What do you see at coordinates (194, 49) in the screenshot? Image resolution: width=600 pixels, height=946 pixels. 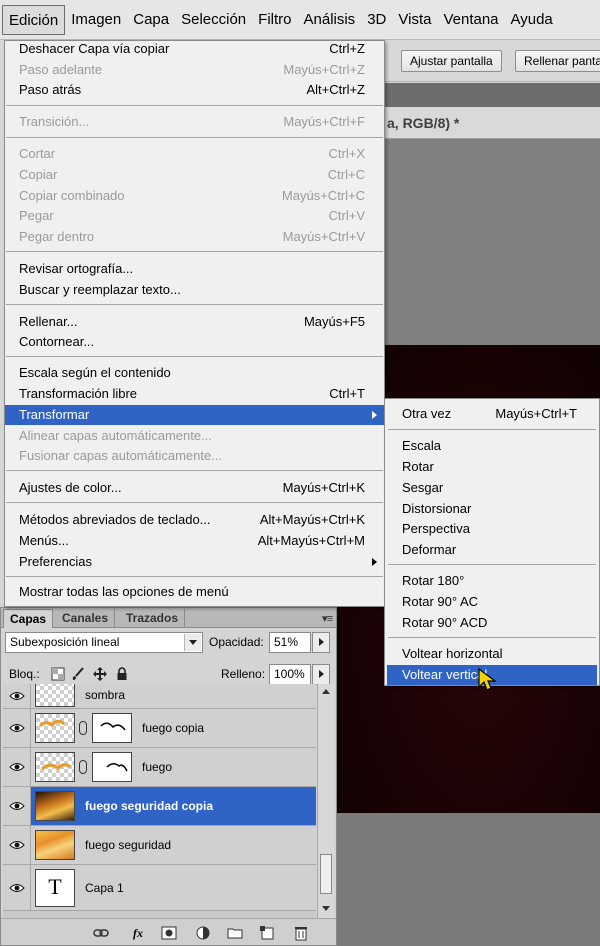 I see `menu-item-undo: Deshacer Capa vía copiar Ctrl+Z` at bounding box center [194, 49].